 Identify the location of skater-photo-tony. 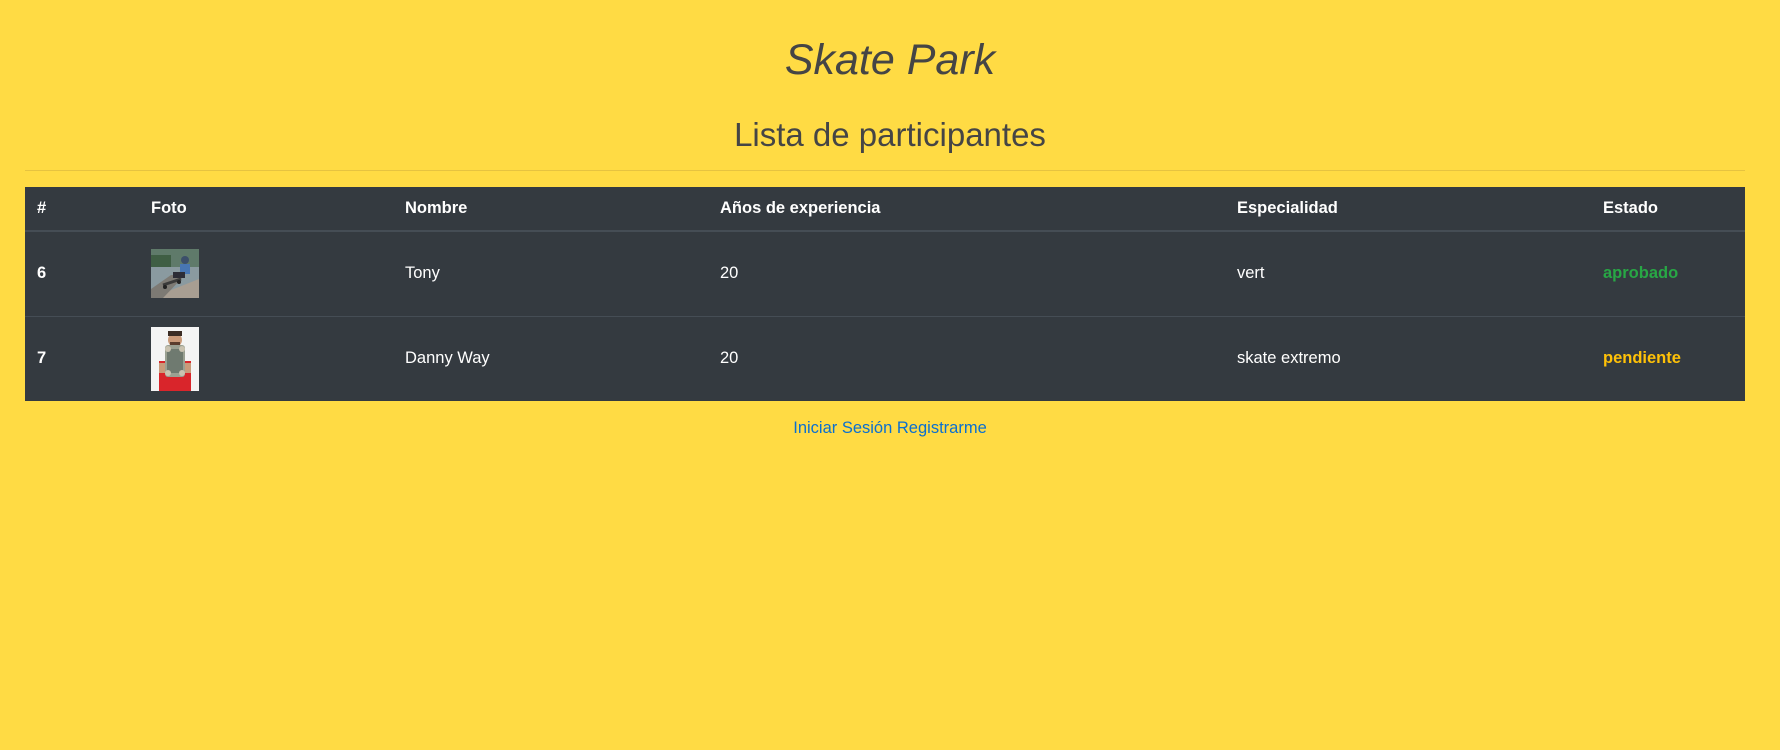
(175, 274).